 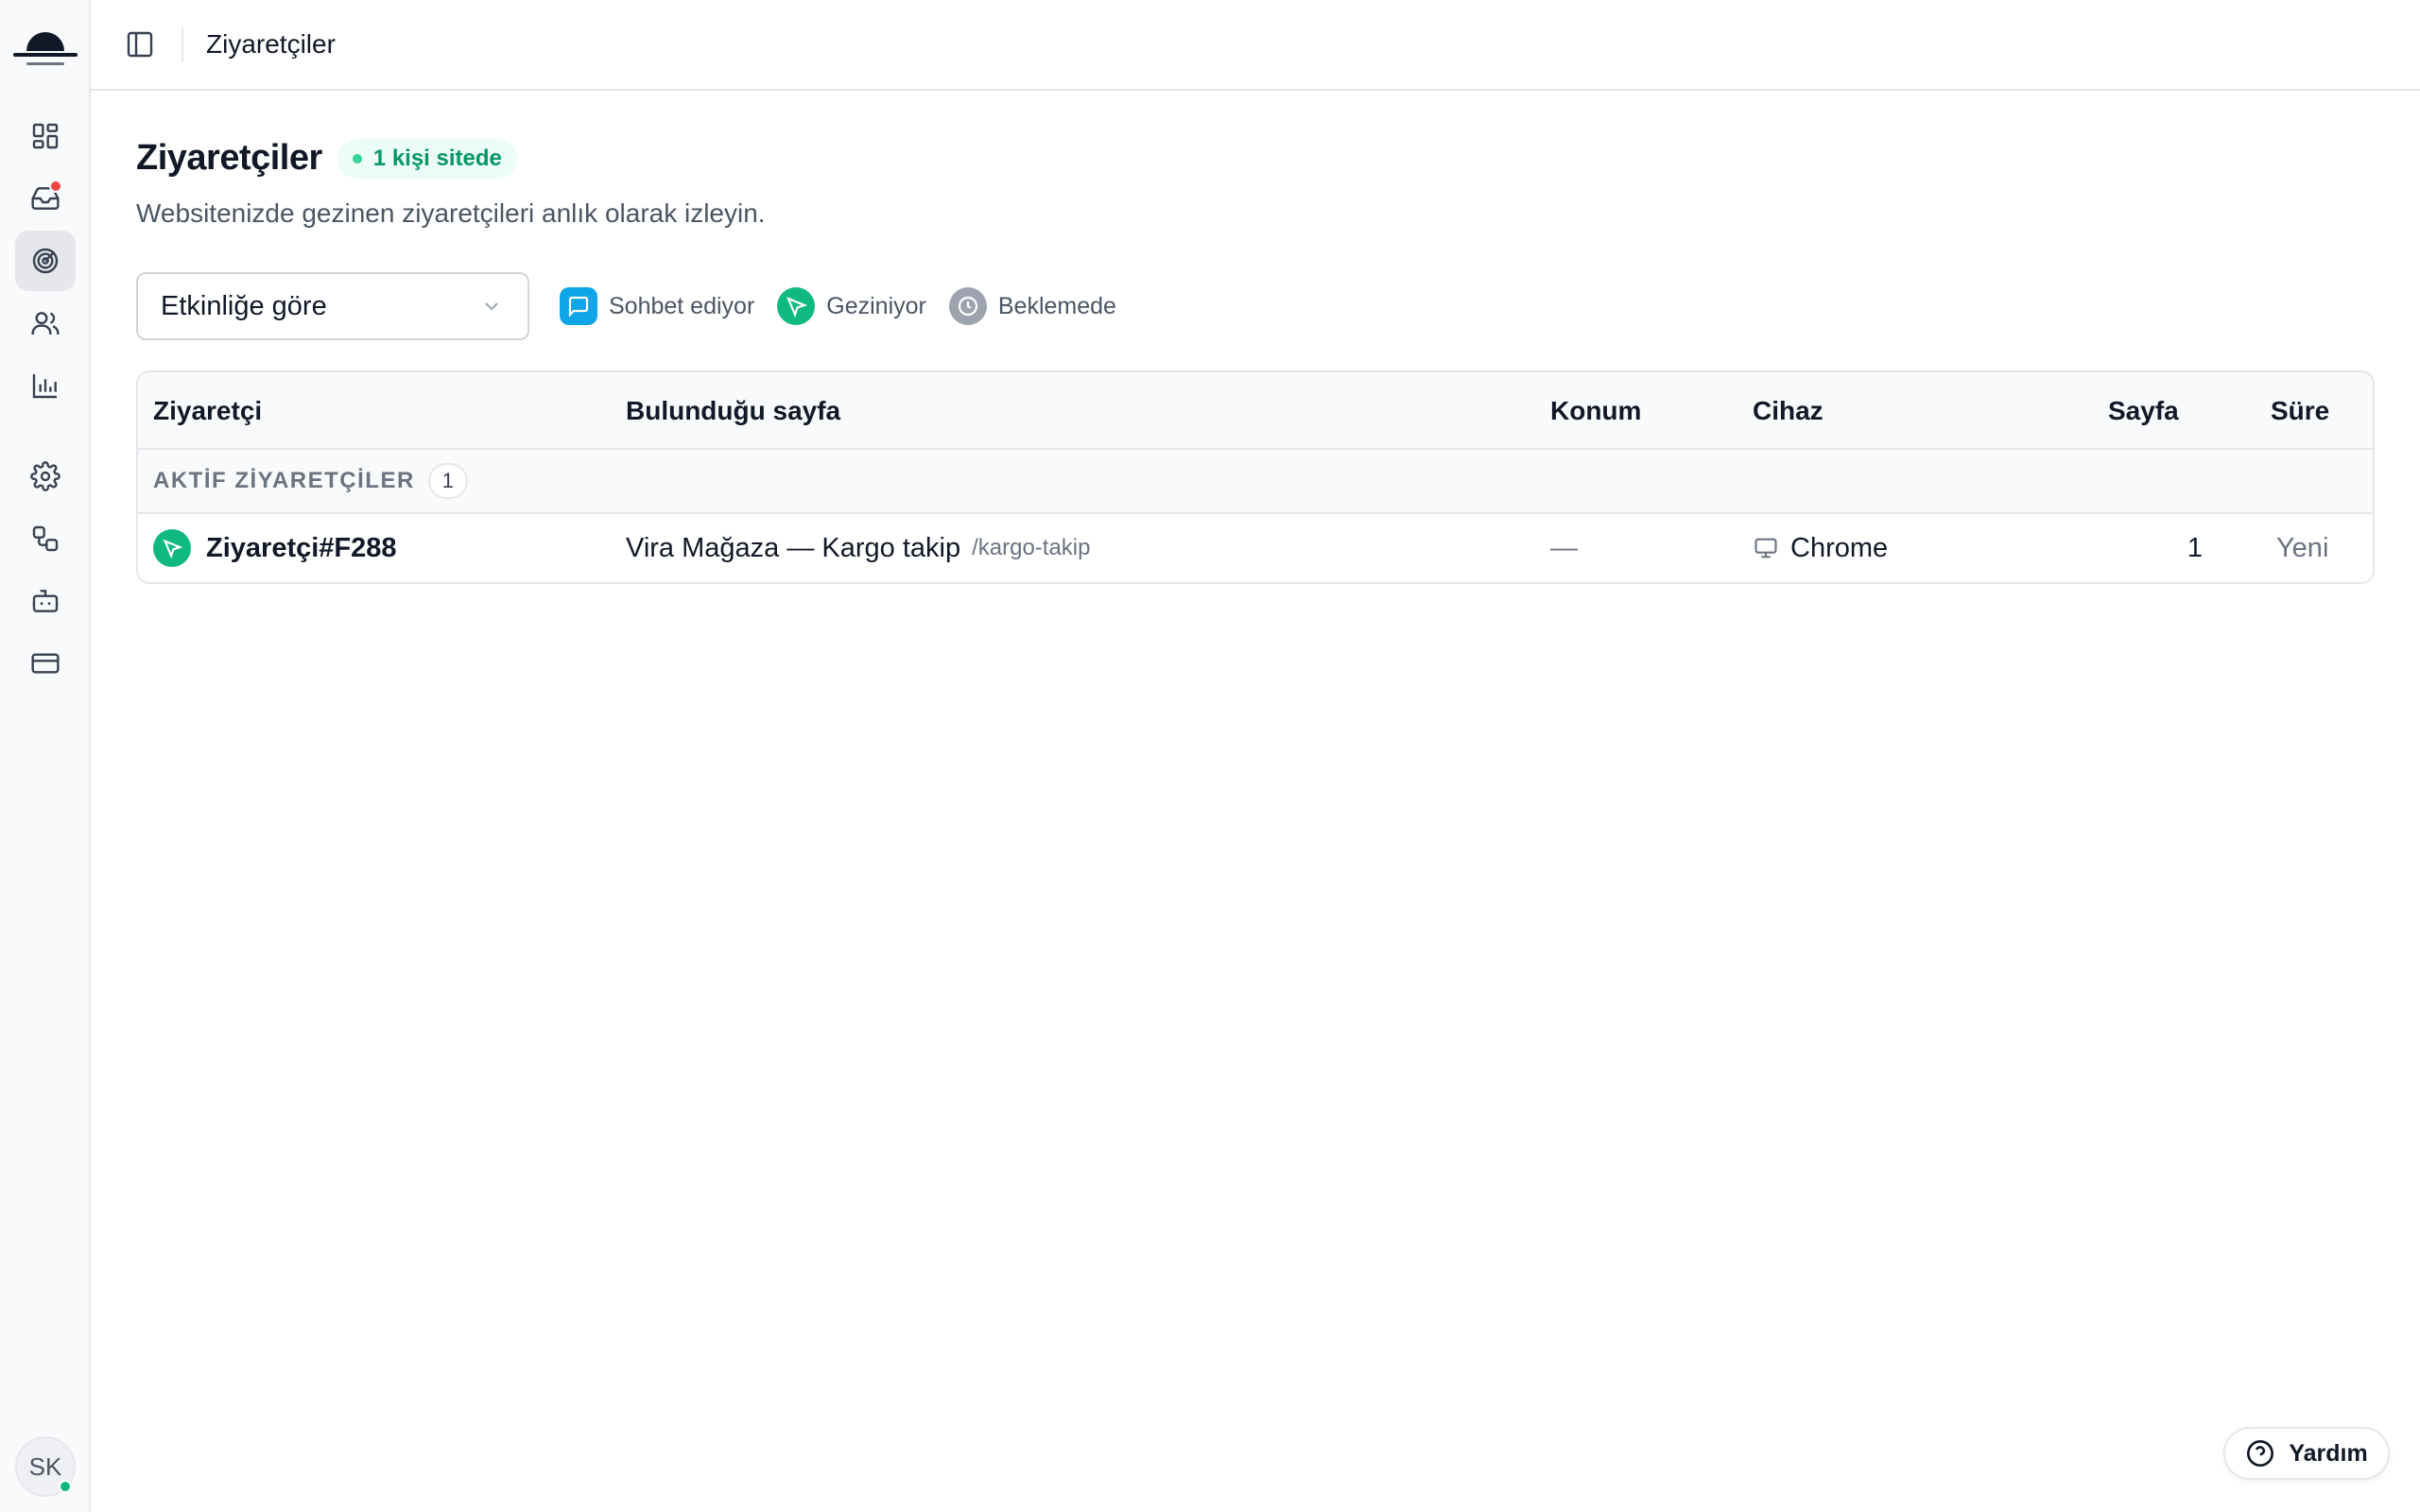 I want to click on bot-icon, so click(x=45, y=601).